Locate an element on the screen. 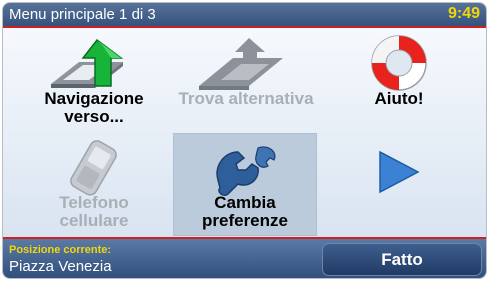  status-bar: Posizione corrente: Piazza Venezia Fatto is located at coordinates (244, 257).